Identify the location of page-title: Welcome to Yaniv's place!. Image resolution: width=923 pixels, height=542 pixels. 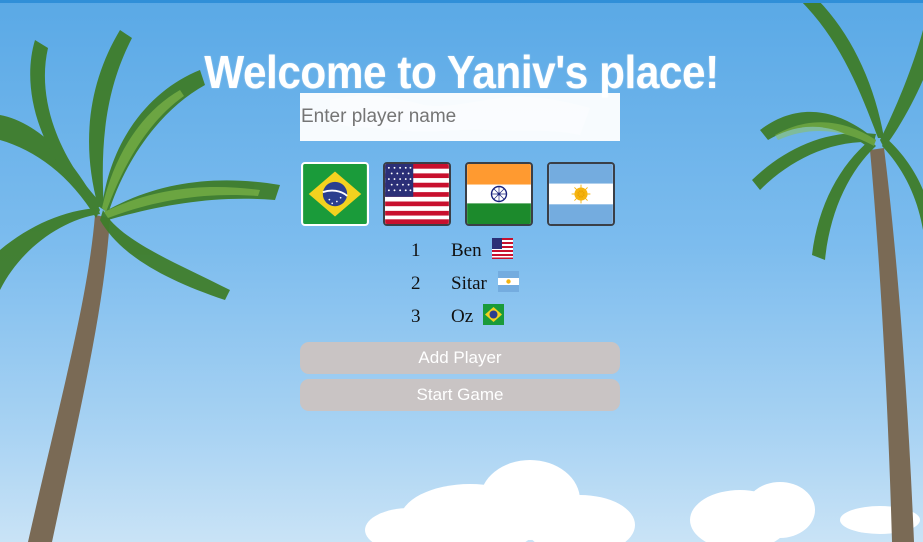
(461, 71).